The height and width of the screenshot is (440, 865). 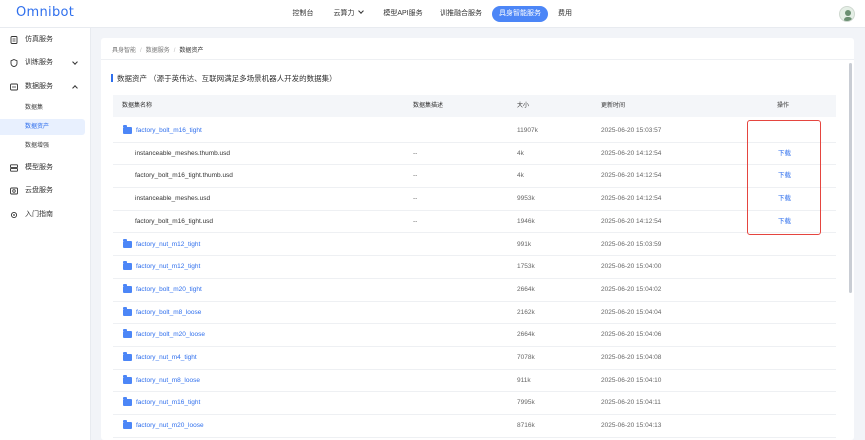 I want to click on section-title-text: 数据资产 （源于英伟达、互联网满足多场景机器人开发的数据集）, so click(x=227, y=78).